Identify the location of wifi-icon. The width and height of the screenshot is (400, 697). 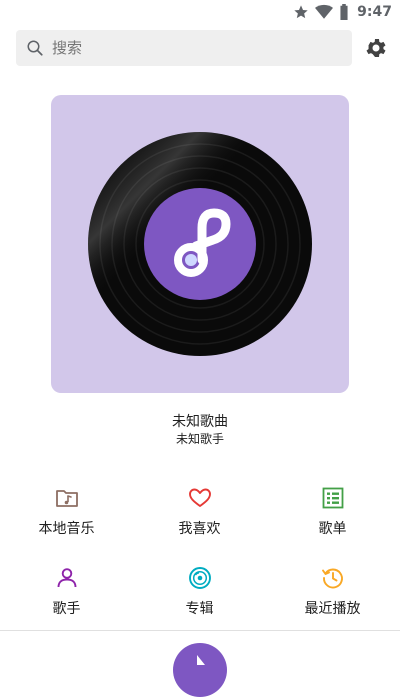
(324, 11).